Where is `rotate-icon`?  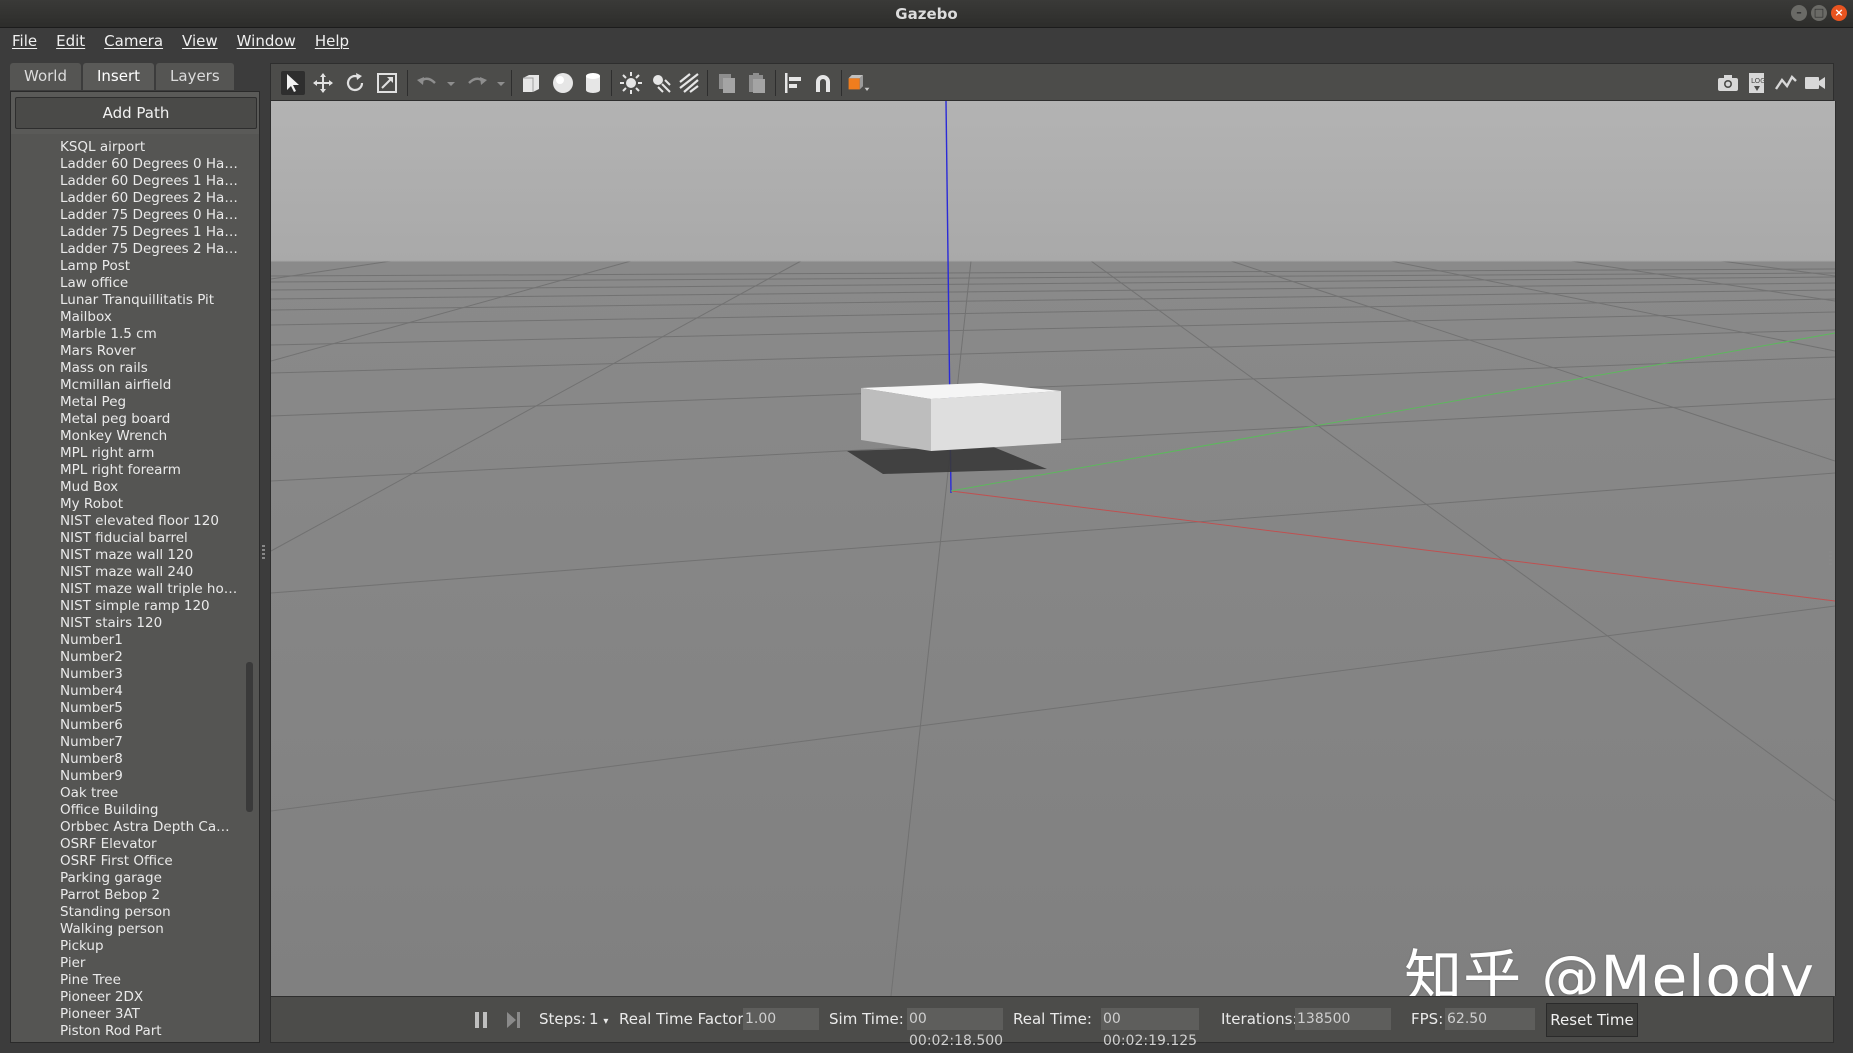
rotate-icon is located at coordinates (355, 83).